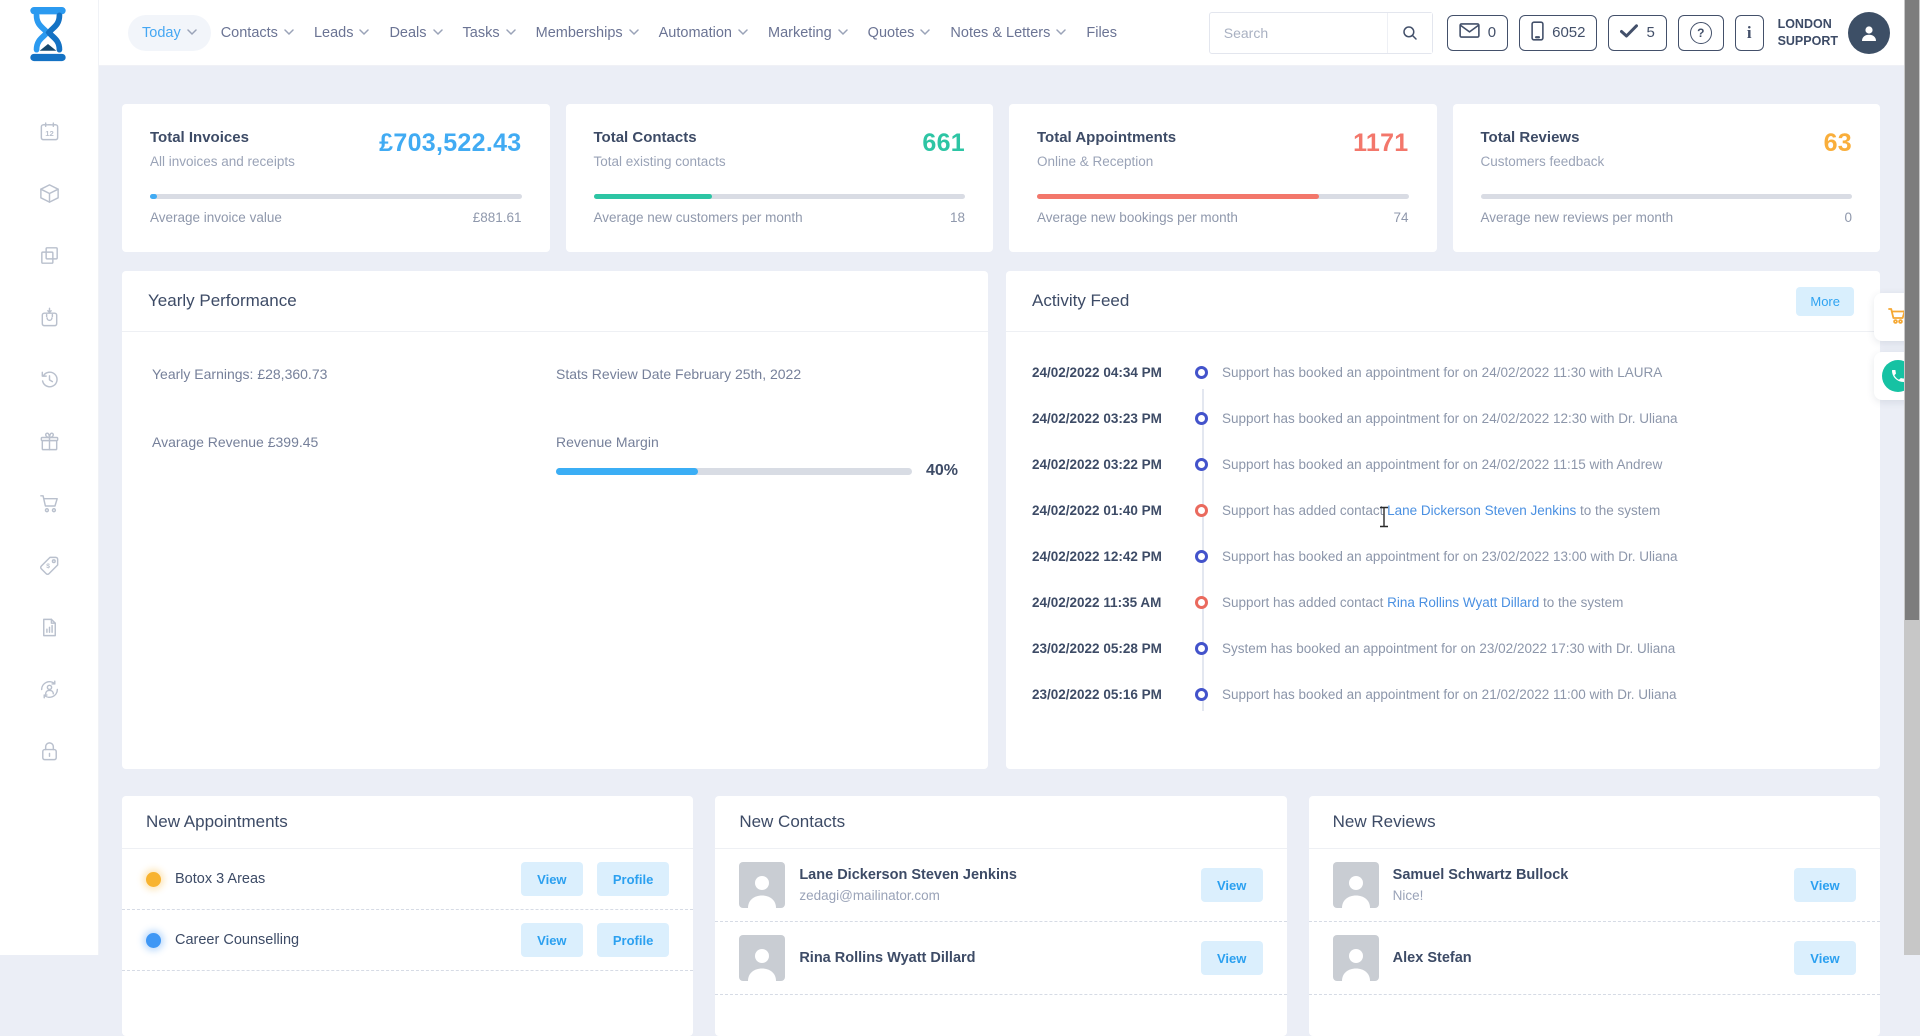 Image resolution: width=1920 pixels, height=1036 pixels. Describe the element at coordinates (1432, 958) in the screenshot. I see `reviewer-name: Alex Stefan` at that location.